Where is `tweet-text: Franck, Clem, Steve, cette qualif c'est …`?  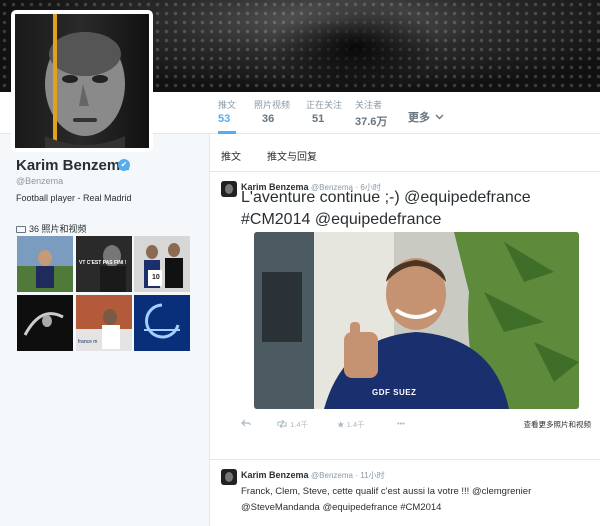
tweet-text: Franck, Clem, Steve, cette qualif c'est … is located at coordinates (386, 499).